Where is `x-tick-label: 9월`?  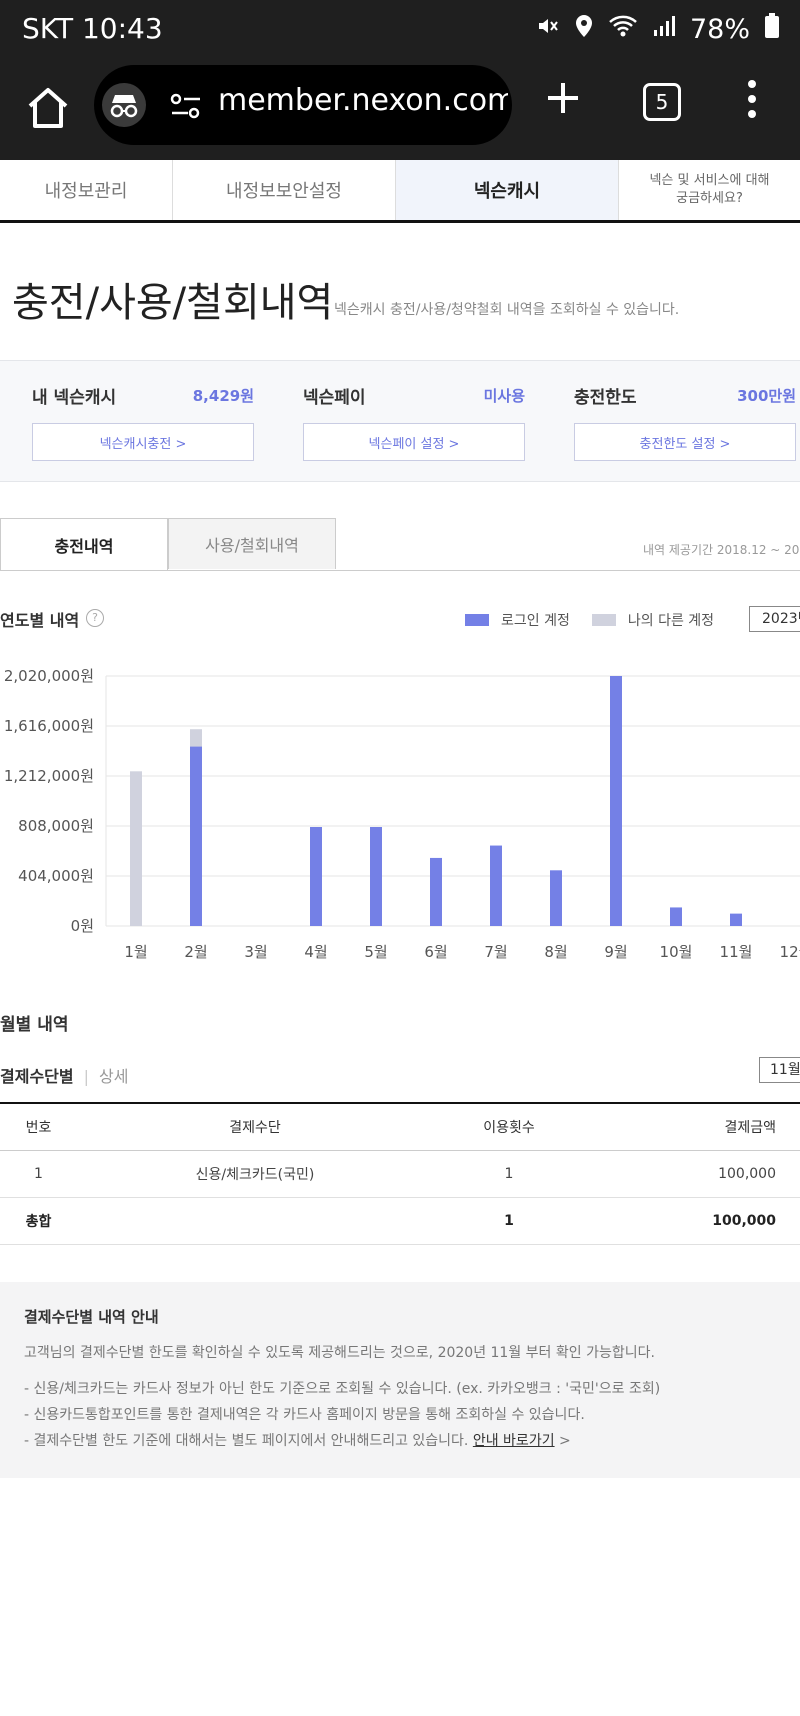
x-tick-label: 9월 is located at coordinates (615, 952).